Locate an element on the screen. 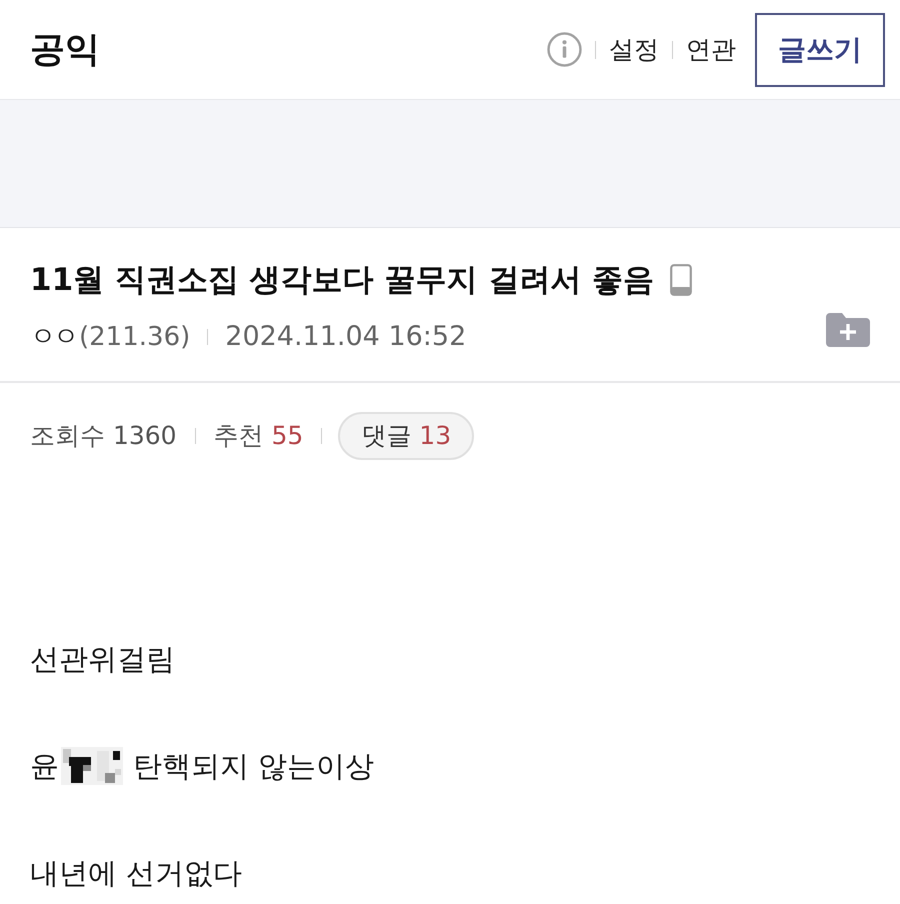  phone-icon is located at coordinates (681, 280).